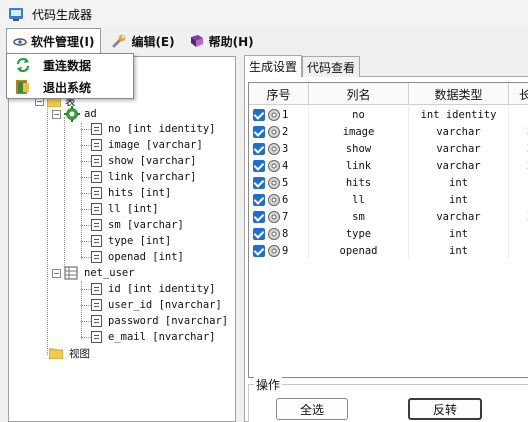  Describe the element at coordinates (359, 94) in the screenshot. I see `column-header-name: 列名` at that location.